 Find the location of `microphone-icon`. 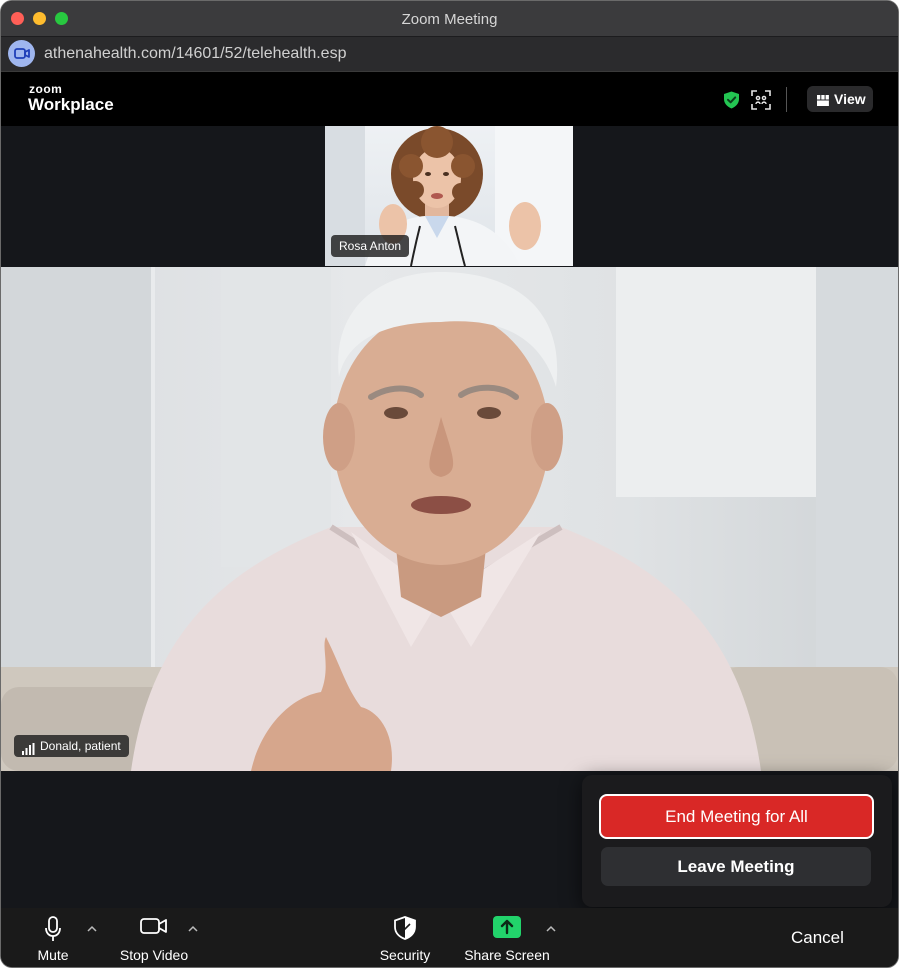

microphone-icon is located at coordinates (53, 930).